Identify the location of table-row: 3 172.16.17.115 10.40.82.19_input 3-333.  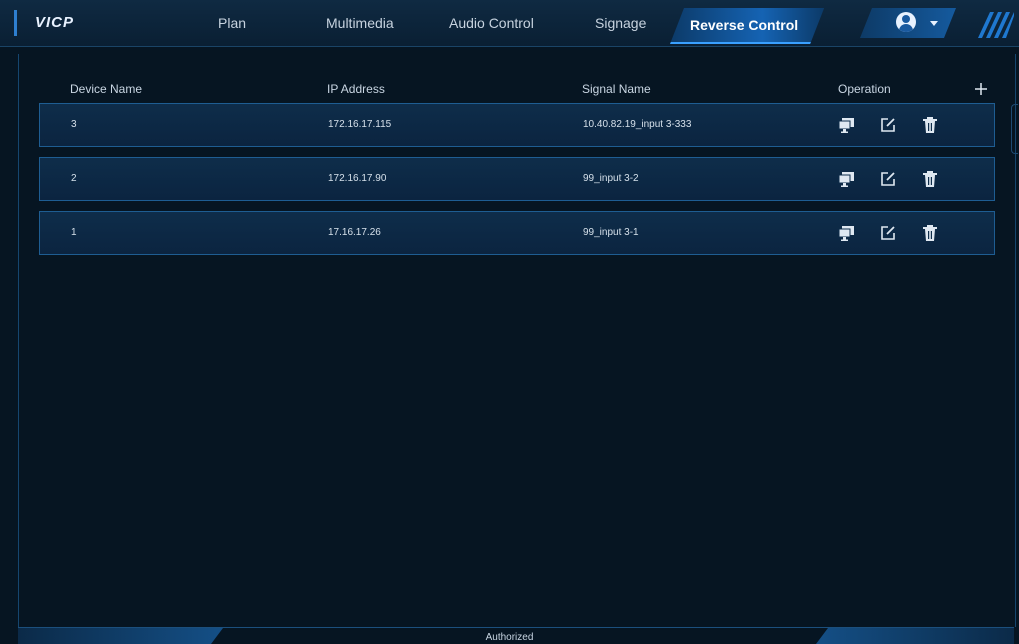
(517, 125).